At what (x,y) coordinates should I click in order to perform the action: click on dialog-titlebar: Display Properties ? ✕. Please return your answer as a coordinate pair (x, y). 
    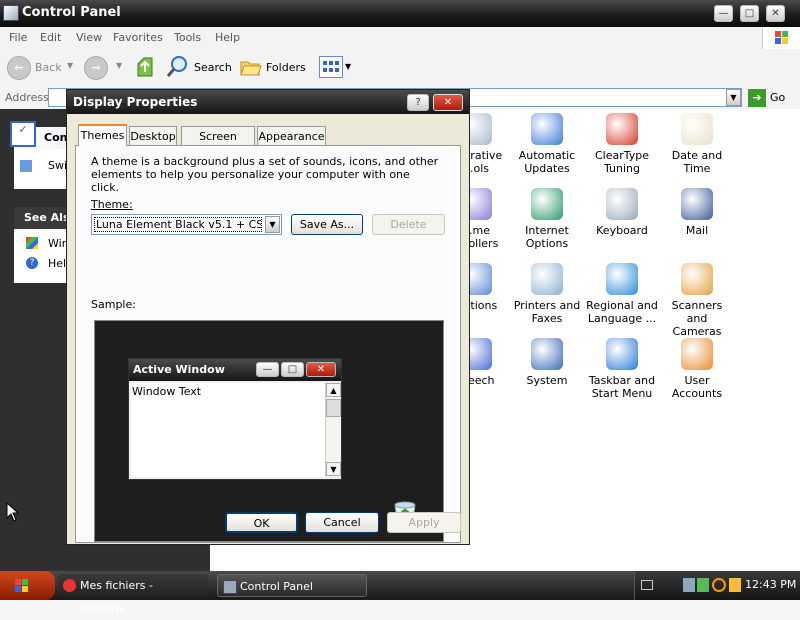
    Looking at the image, I should click on (268, 102).